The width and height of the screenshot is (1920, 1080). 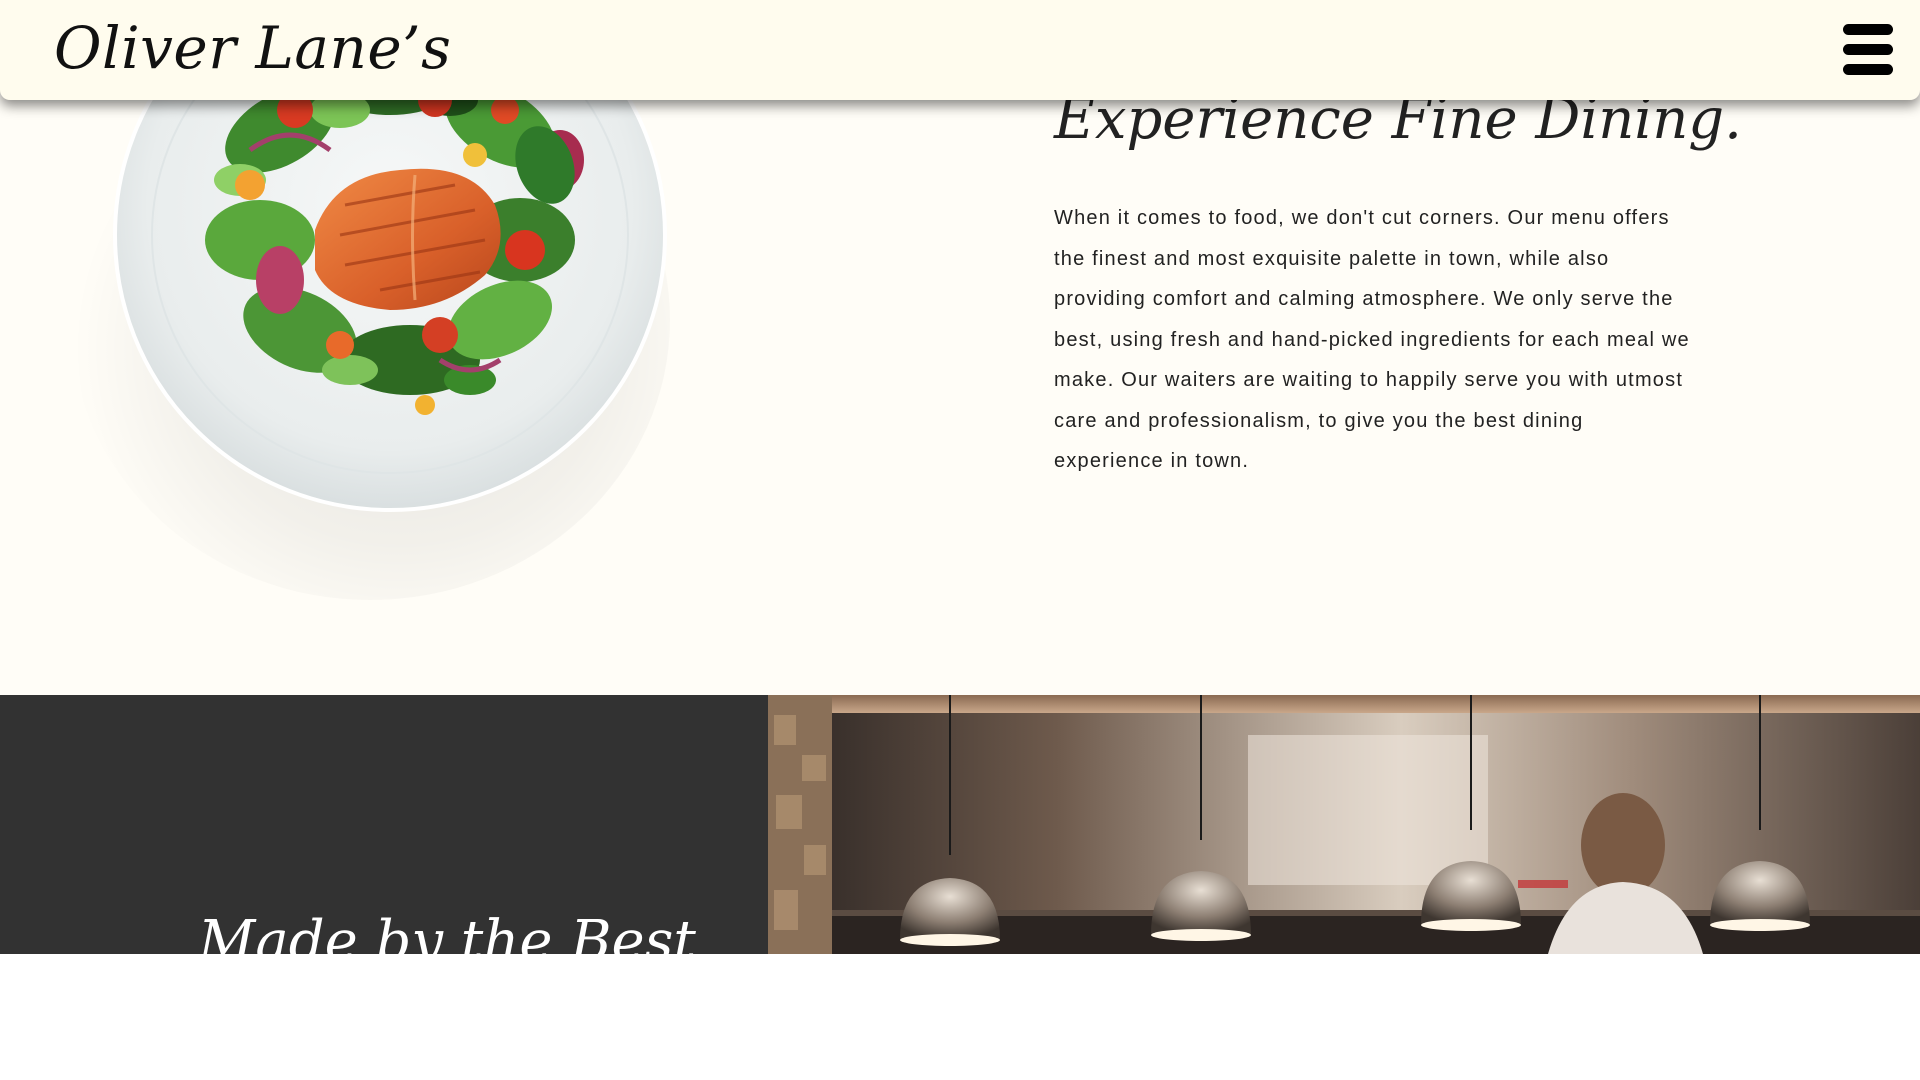 What do you see at coordinates (960, 50) in the screenshot?
I see `site-header: Oliver Lane’s` at bounding box center [960, 50].